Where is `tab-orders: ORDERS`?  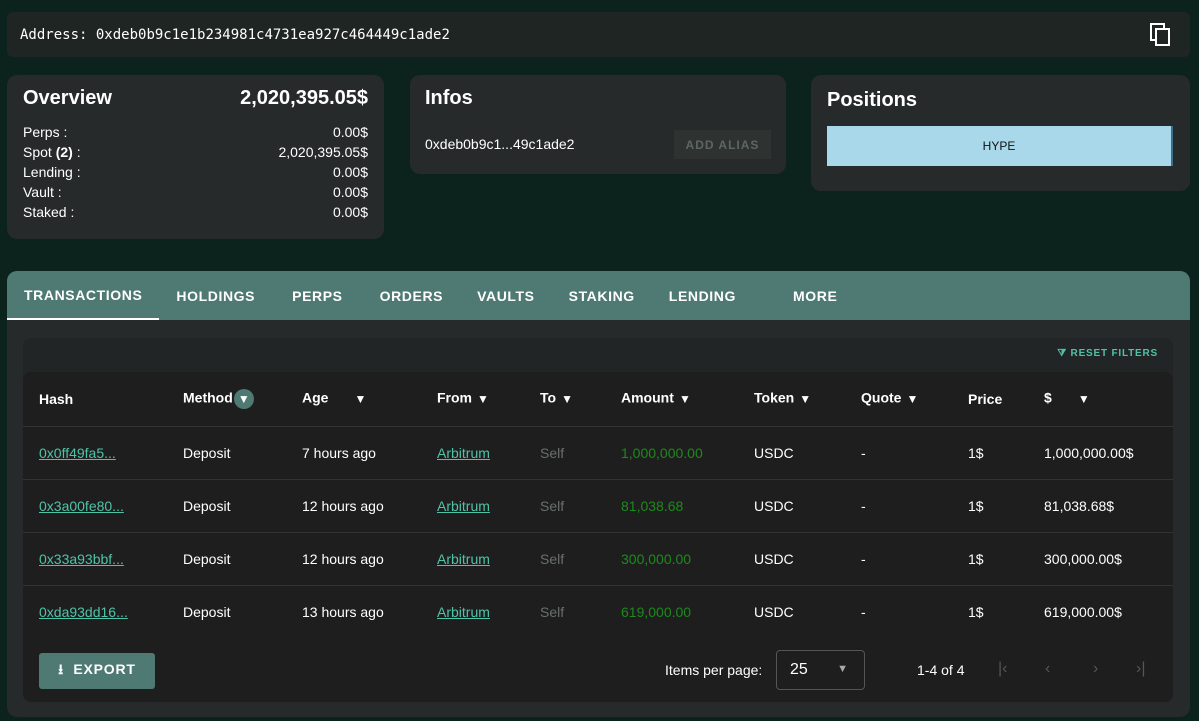 tab-orders: ORDERS is located at coordinates (412, 295).